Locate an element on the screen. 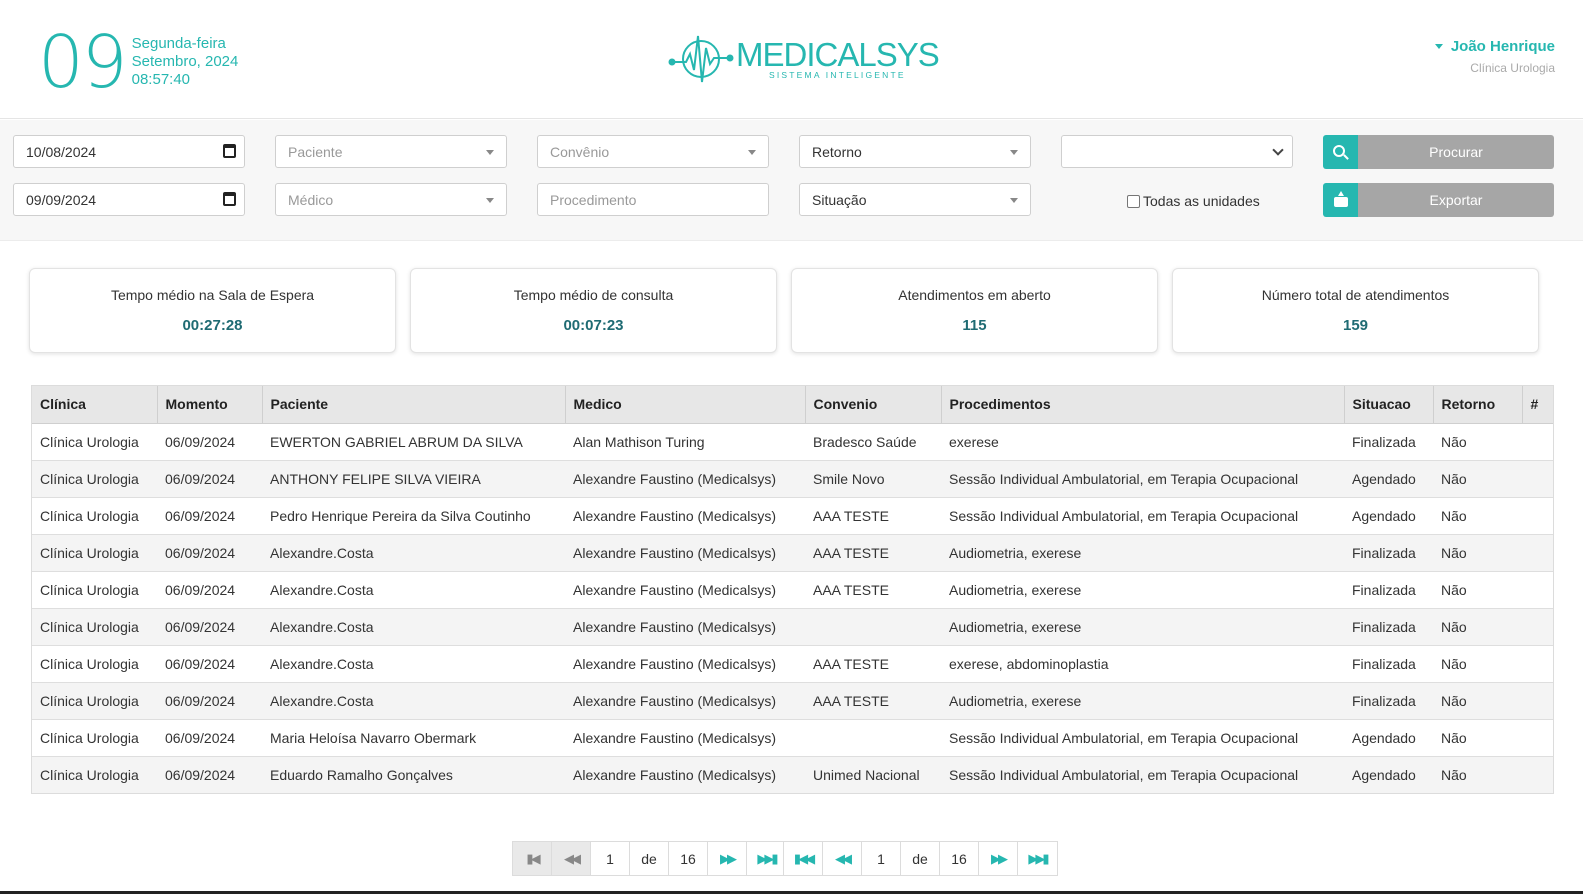  stat-label: Número total de atendimentos is located at coordinates (1355, 295).